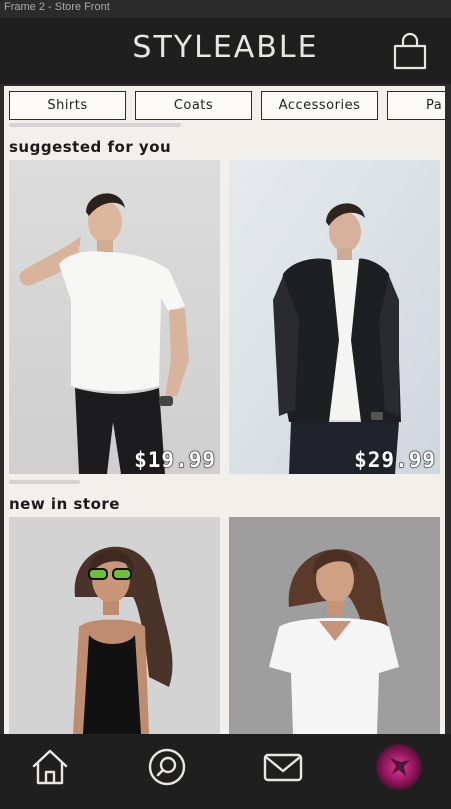 This screenshot has height=809, width=451. Describe the element at coordinates (416, 105) in the screenshot. I see `category-tab-pants: Pa` at that location.